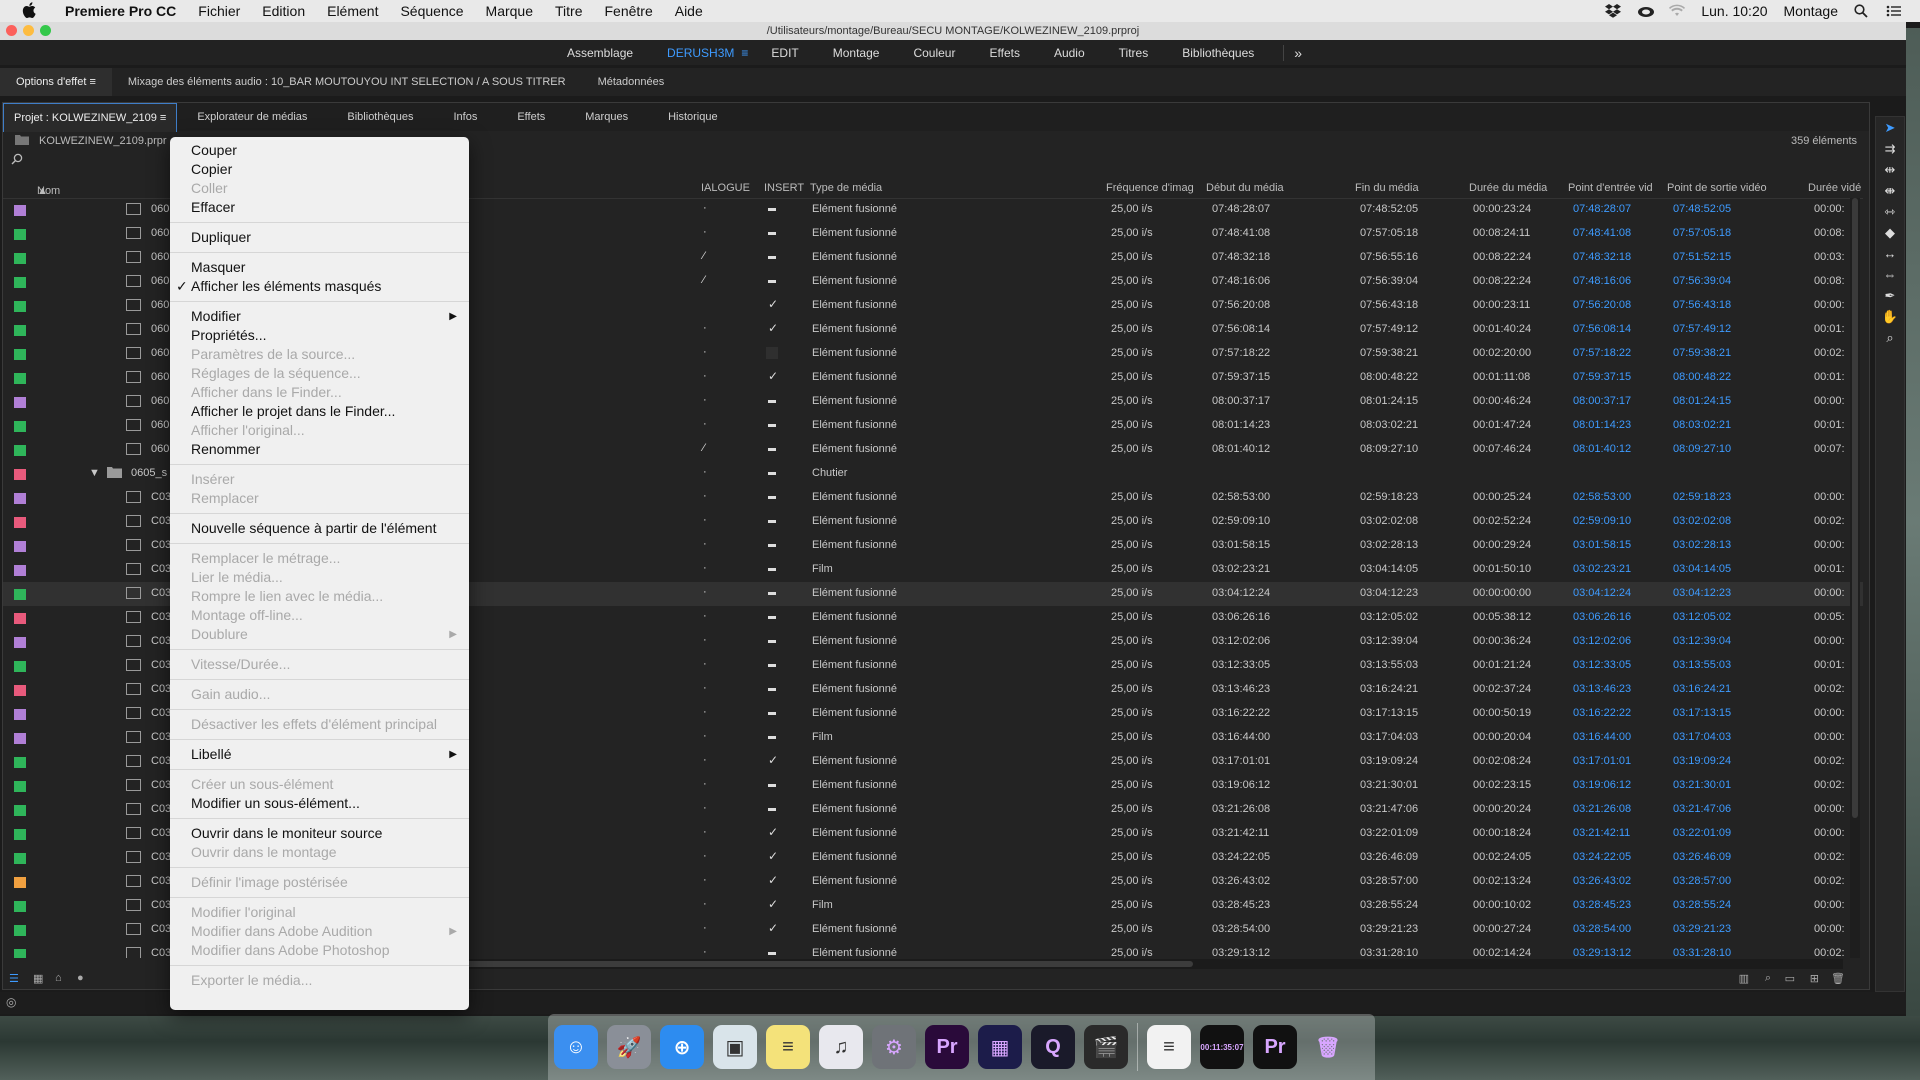 The height and width of the screenshot is (1080, 1920). Describe the element at coordinates (380, 117) in the screenshot. I see `tab-libraries: Bibliothèques` at that location.